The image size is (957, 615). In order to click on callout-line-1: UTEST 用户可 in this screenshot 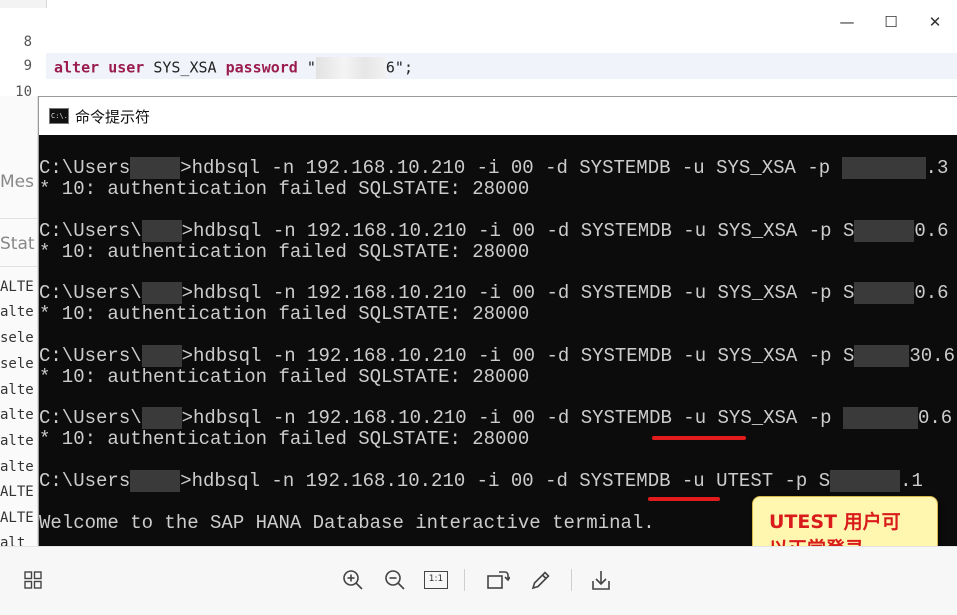, I will do `click(835, 522)`.